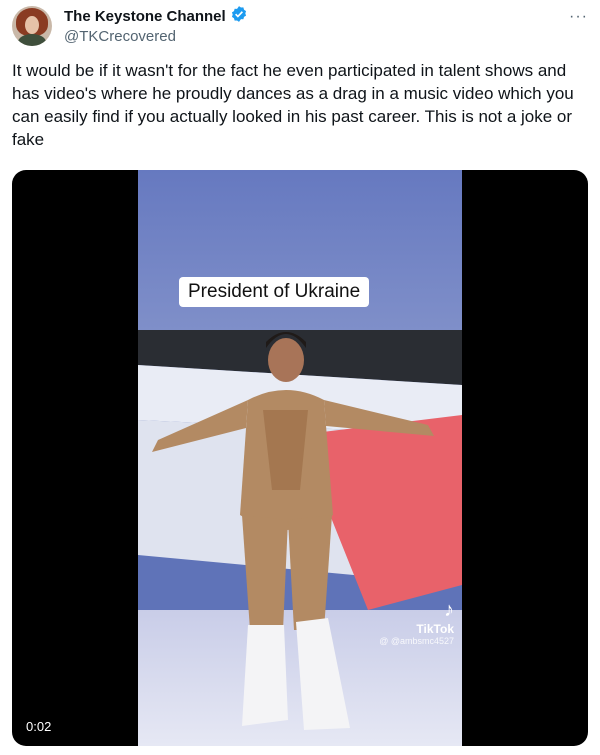  I want to click on tiktok-icon: ♪, so click(449, 610).